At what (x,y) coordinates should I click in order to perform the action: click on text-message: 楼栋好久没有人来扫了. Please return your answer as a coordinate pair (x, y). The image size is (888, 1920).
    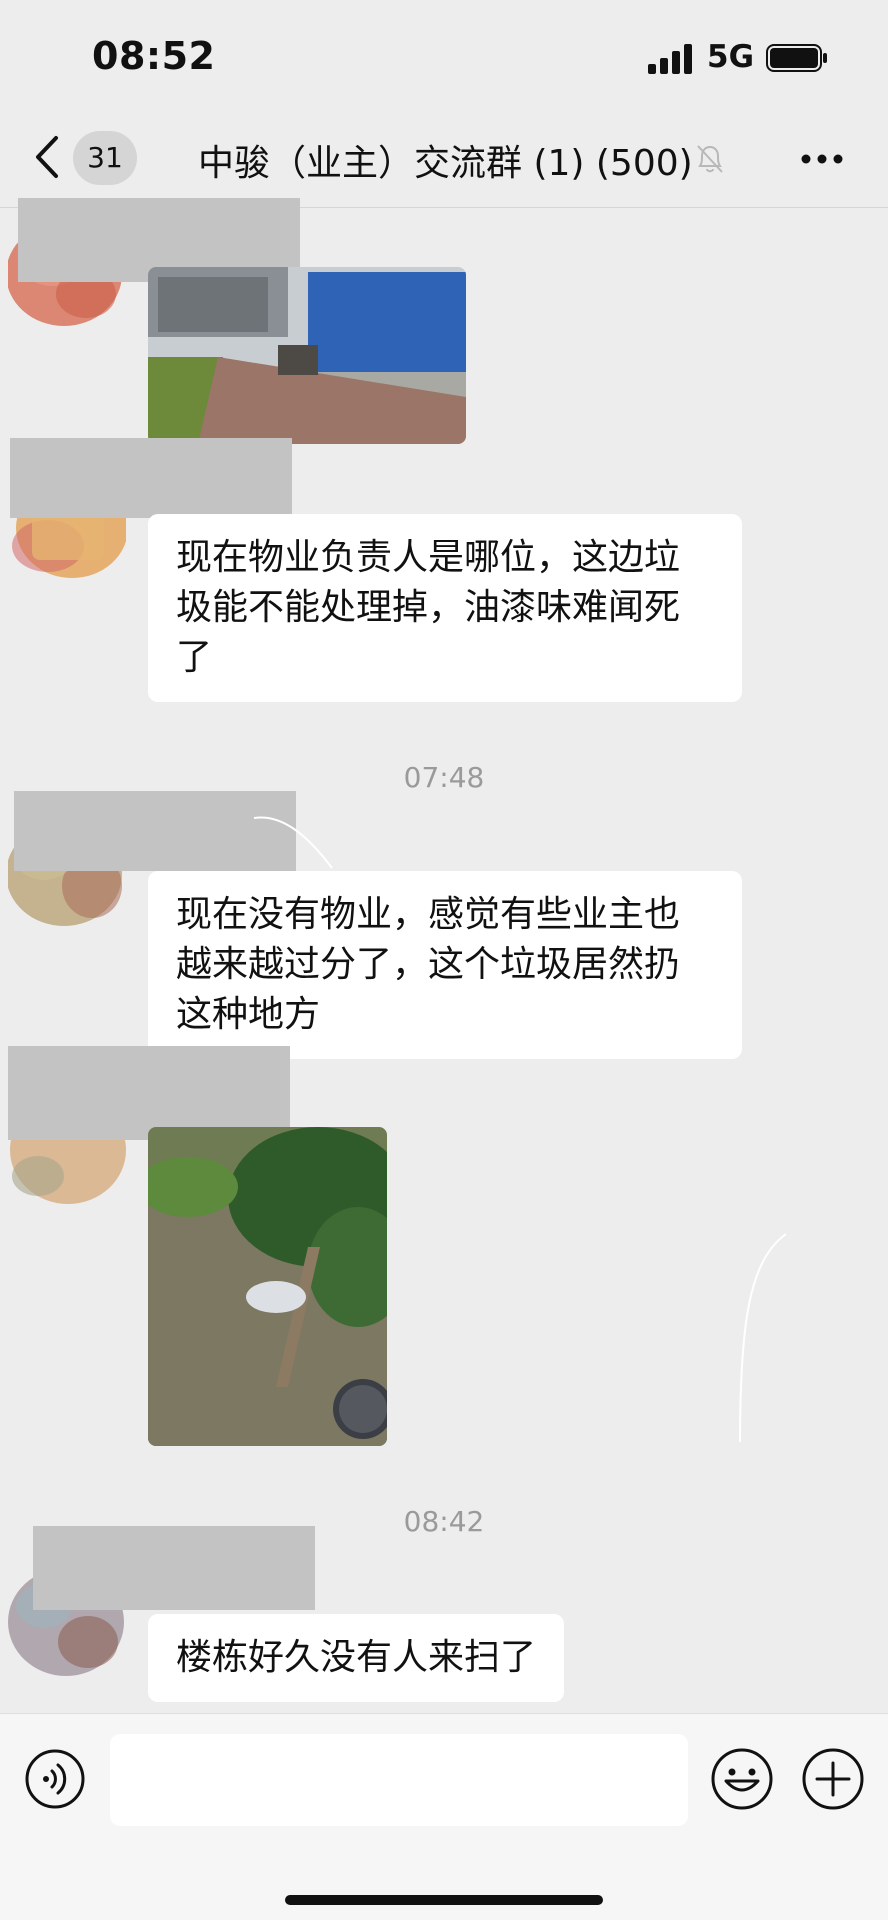
    Looking at the image, I should click on (356, 1658).